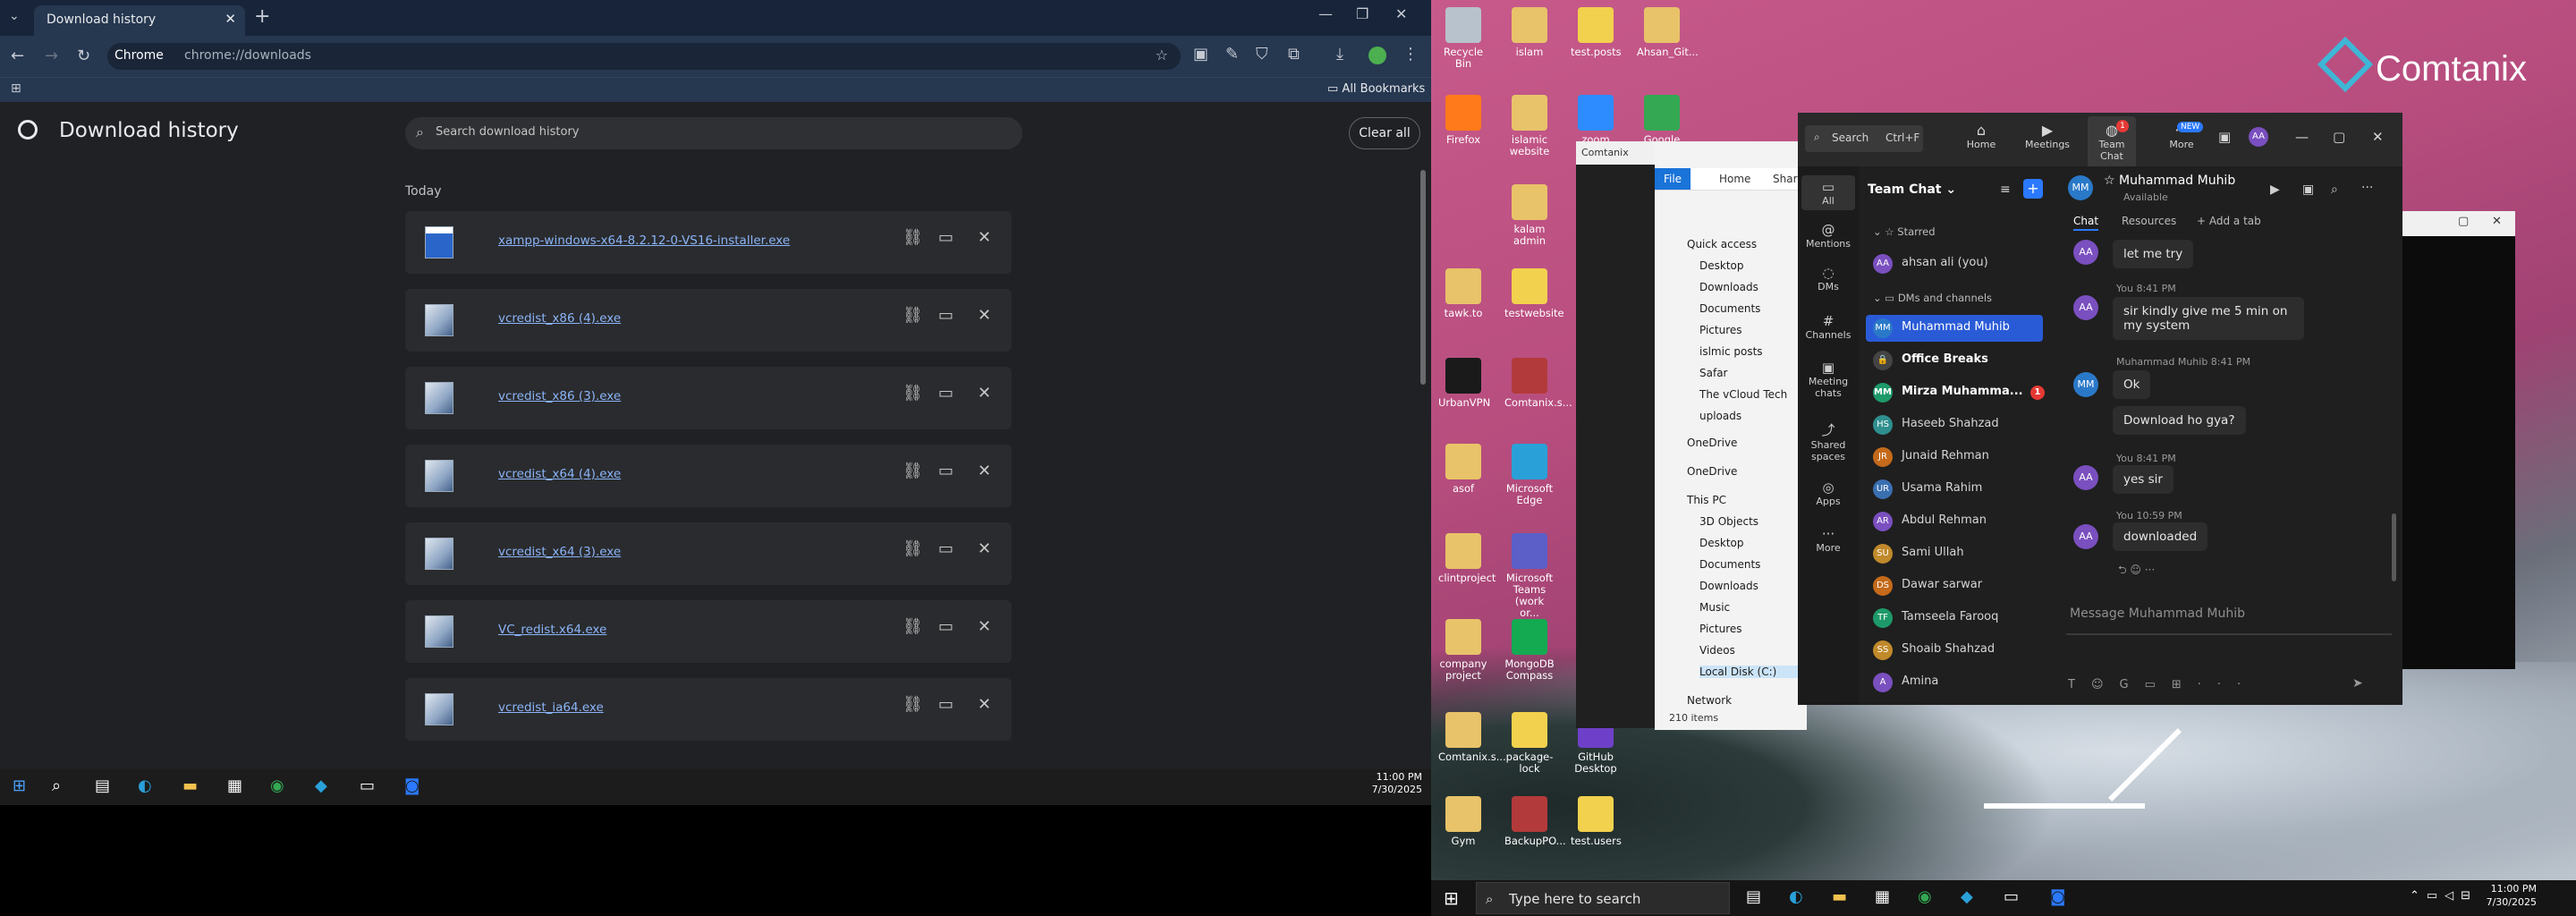  Describe the element at coordinates (1962, 585) in the screenshot. I see `chat-list-item: DS Dawar sarwar` at that location.